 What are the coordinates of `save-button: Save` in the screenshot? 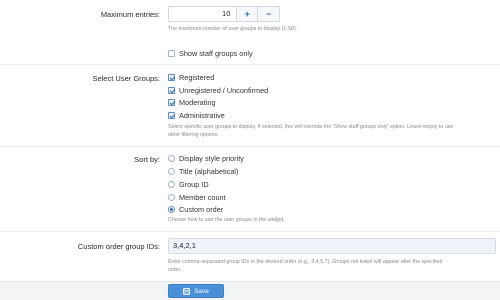 It's located at (196, 291).